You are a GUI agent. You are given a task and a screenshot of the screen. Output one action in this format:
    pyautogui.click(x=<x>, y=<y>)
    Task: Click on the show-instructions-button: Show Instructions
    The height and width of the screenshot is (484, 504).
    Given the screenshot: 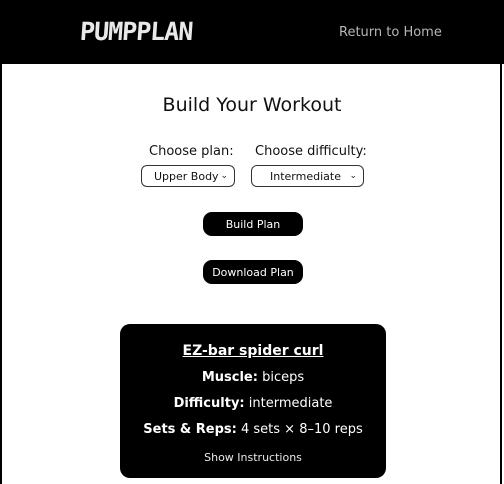 What is the action you would take?
    pyautogui.click(x=253, y=457)
    